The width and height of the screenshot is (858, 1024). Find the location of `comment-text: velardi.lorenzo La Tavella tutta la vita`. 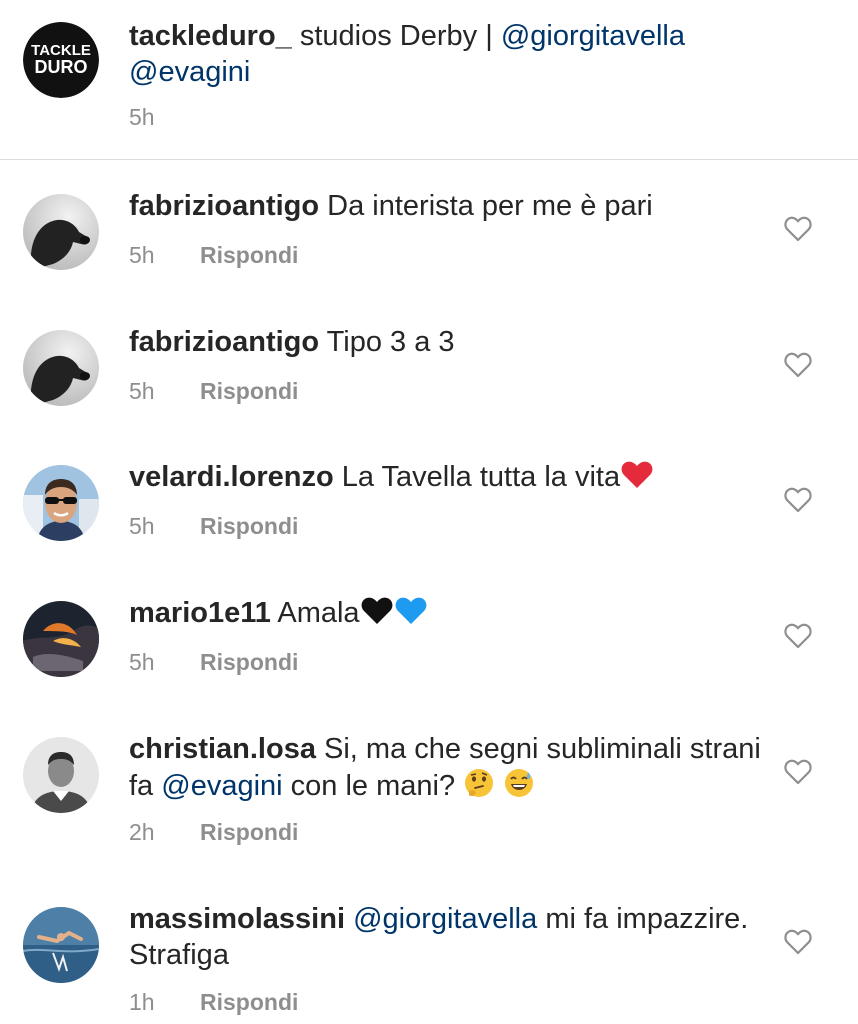

comment-text: velardi.lorenzo La Tavella tutta la vita is located at coordinates (449, 477).